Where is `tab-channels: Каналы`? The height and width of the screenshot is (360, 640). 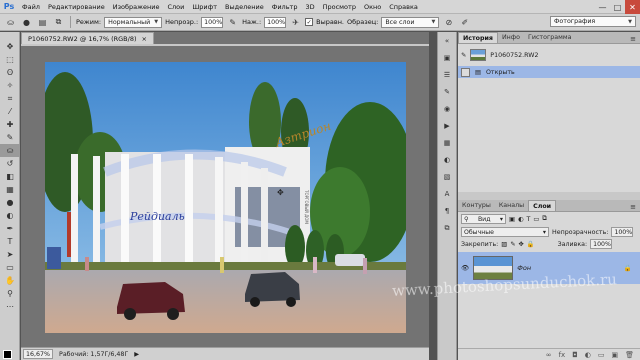
tab-channels: Каналы is located at coordinates (511, 205).